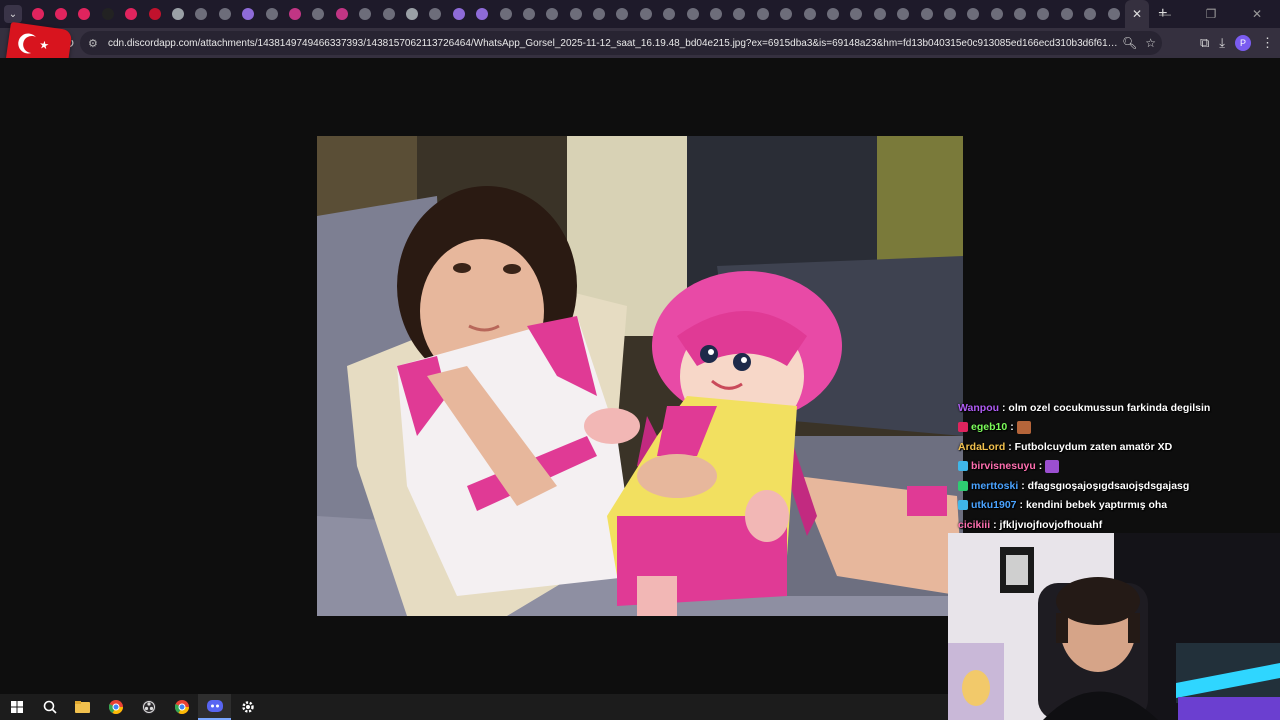 The height and width of the screenshot is (720, 1280). I want to click on taskbar-file-explorer-icon, so click(82, 707).